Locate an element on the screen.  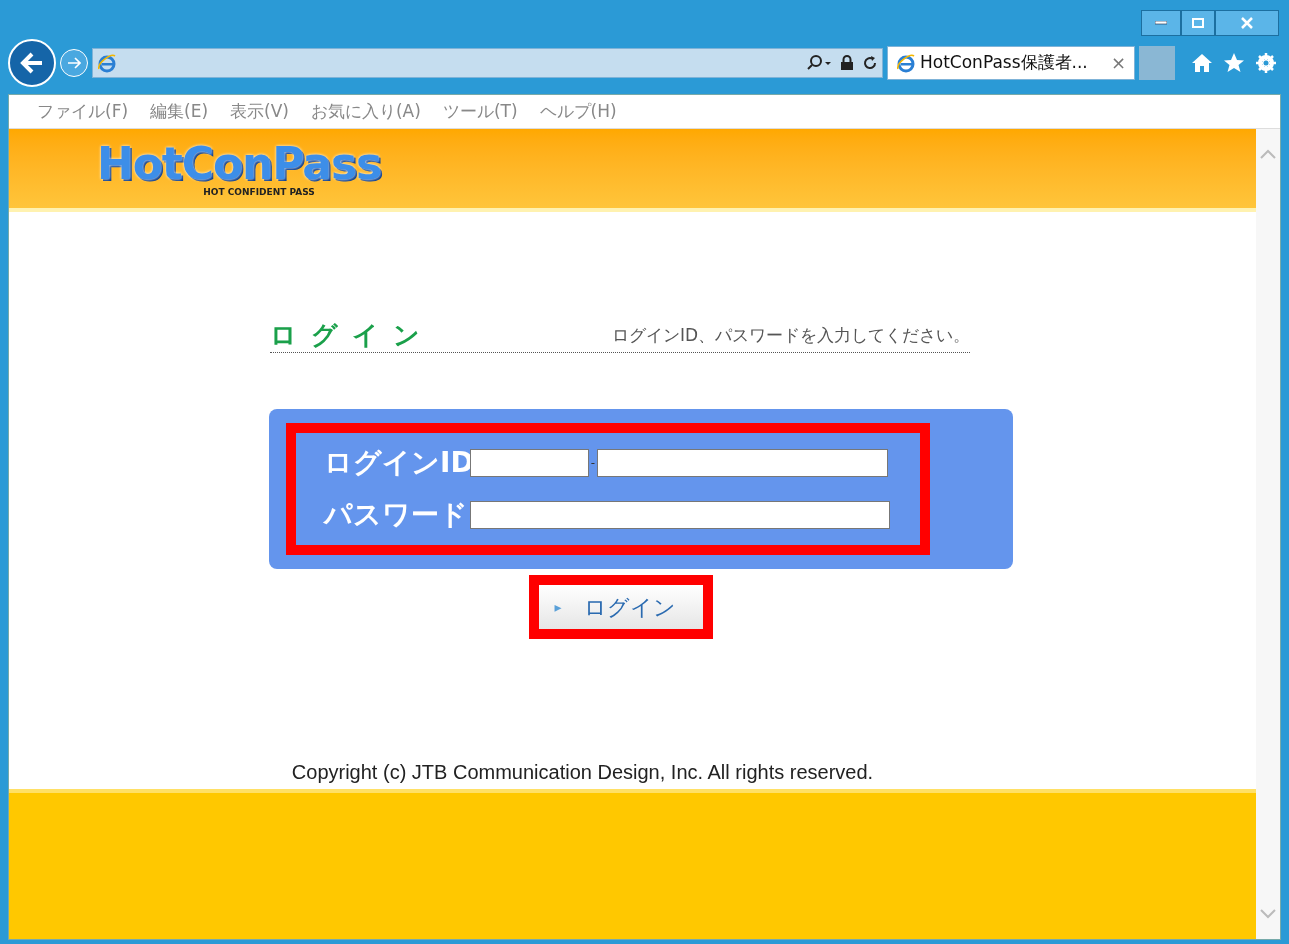
menu-item: お気に入り(A) is located at coordinates (365, 111).